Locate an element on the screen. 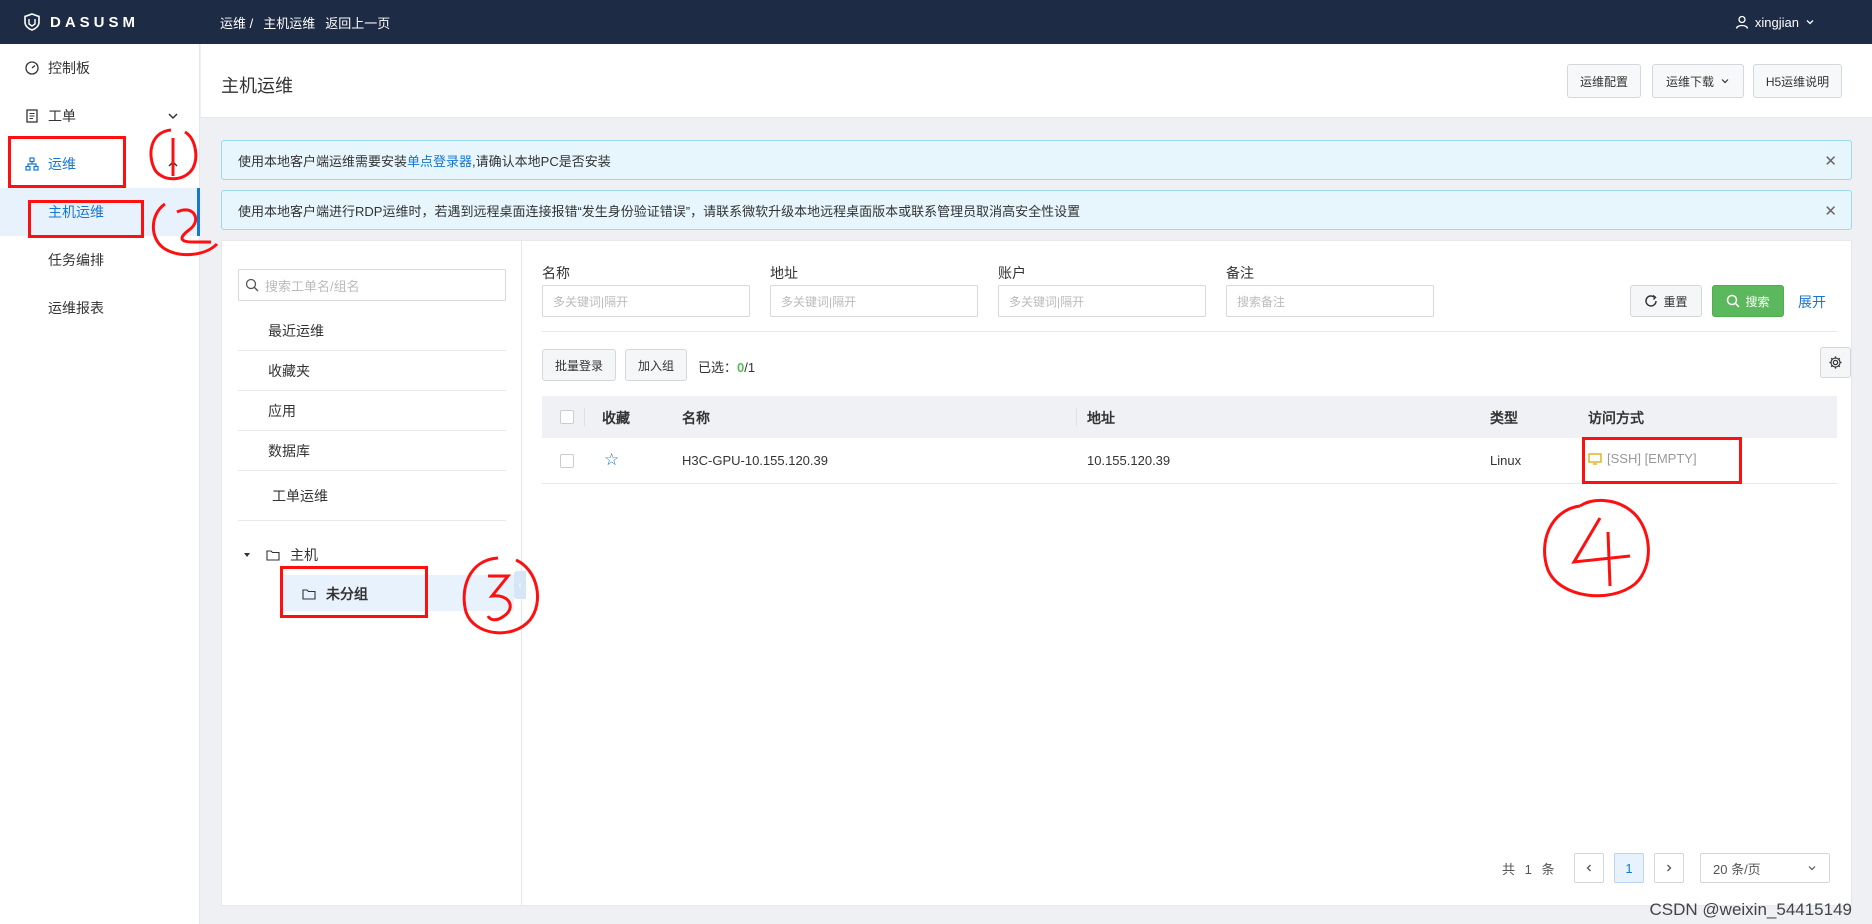 This screenshot has width=1872, height=924. filter-label-name: 名称 is located at coordinates (556, 273).